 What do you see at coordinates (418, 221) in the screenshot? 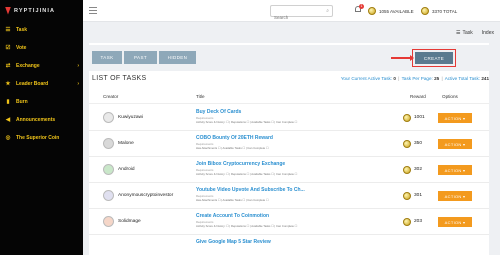
I see `reward-value: 203` at bounding box center [418, 221].